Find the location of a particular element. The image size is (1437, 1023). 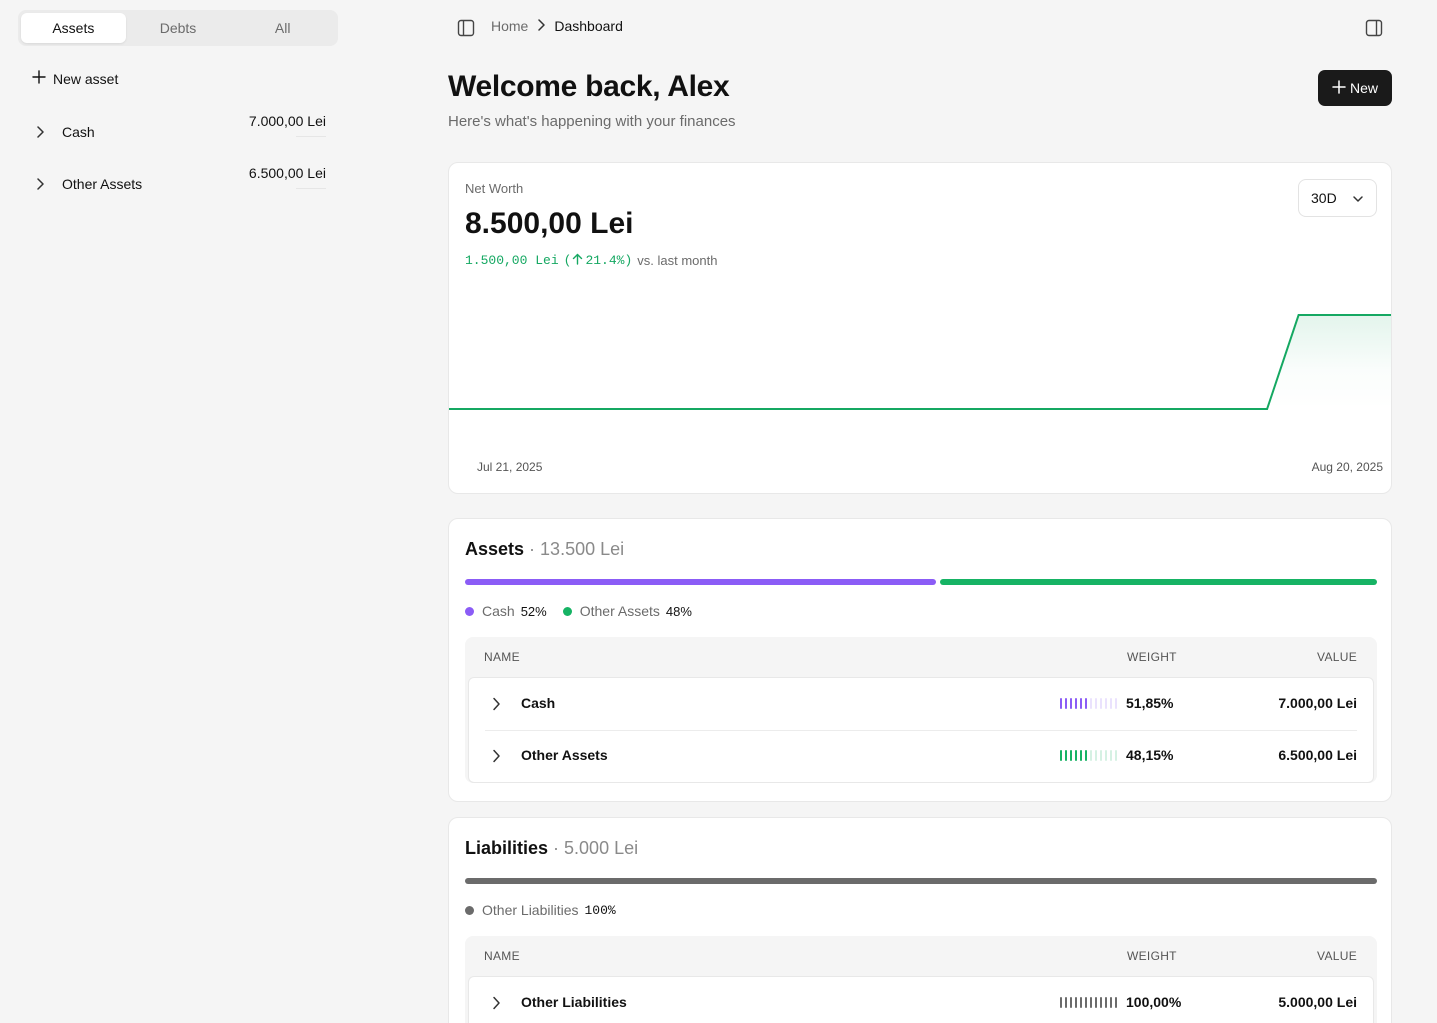

period-value: 30D is located at coordinates (1324, 198).